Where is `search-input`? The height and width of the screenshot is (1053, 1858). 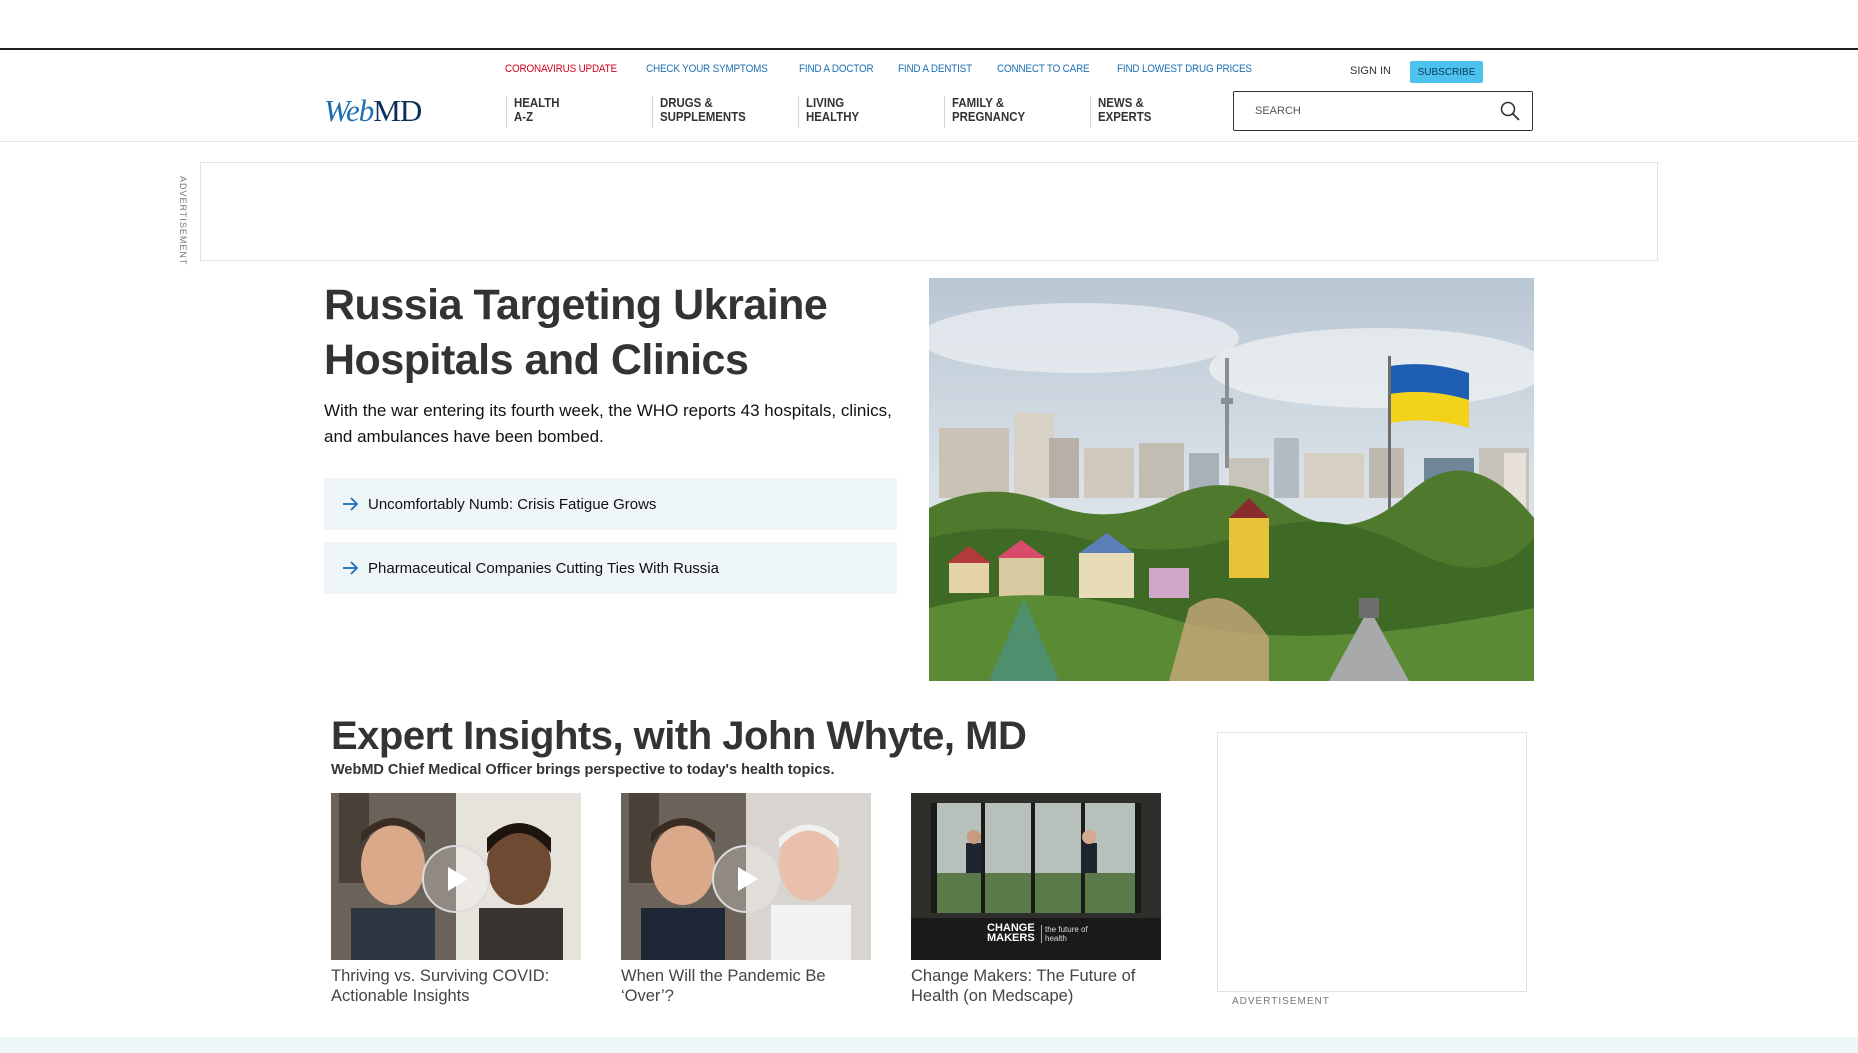
search-input is located at coordinates (1367, 111).